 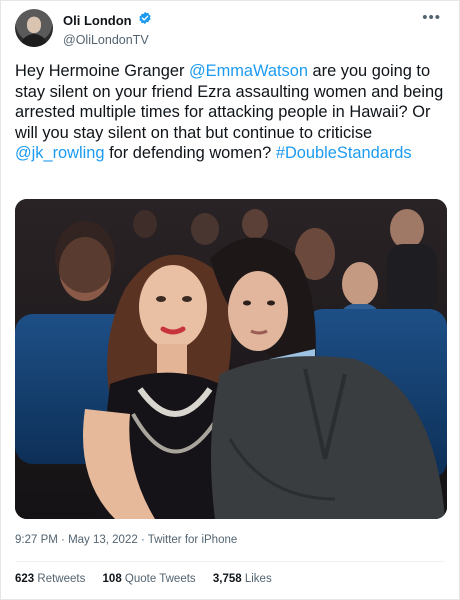 I want to click on retweets-count: 623, so click(x=25, y=579).